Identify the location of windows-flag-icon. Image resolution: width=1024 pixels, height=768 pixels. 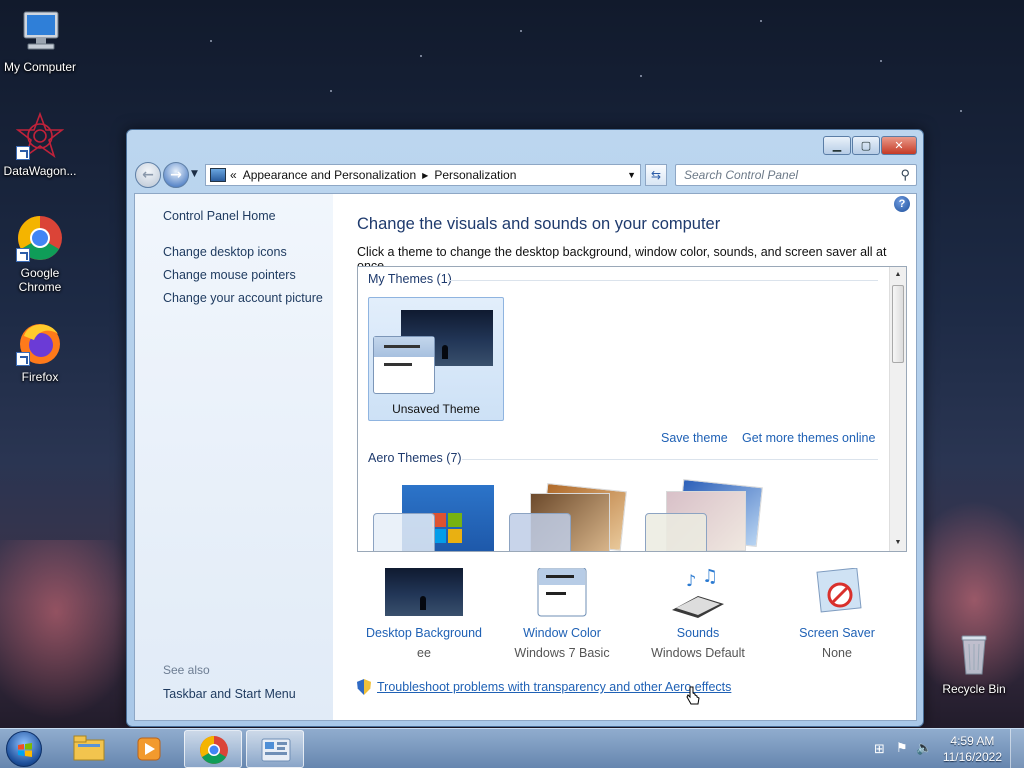
(25, 750).